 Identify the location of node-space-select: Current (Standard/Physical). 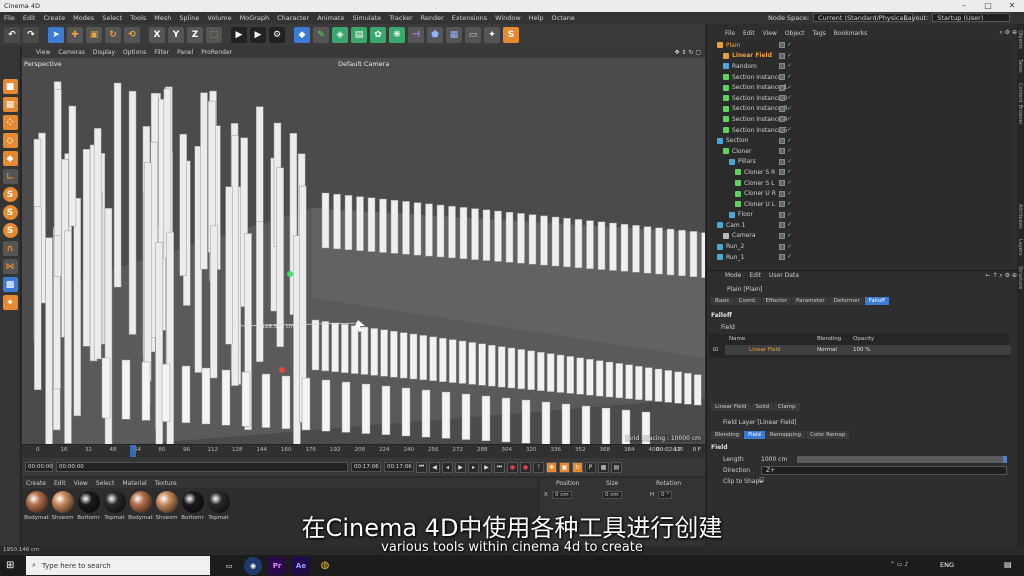
(863, 17).